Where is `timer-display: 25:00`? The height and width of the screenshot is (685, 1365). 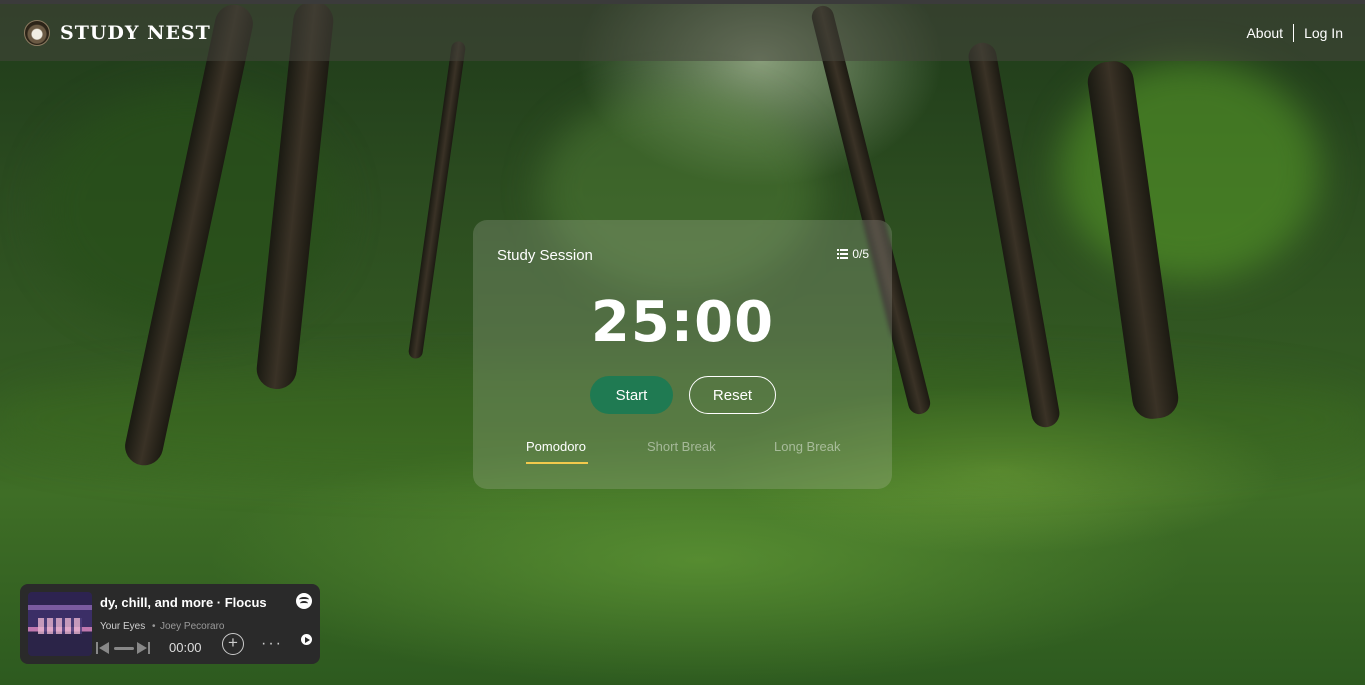 timer-display: 25:00 is located at coordinates (682, 322).